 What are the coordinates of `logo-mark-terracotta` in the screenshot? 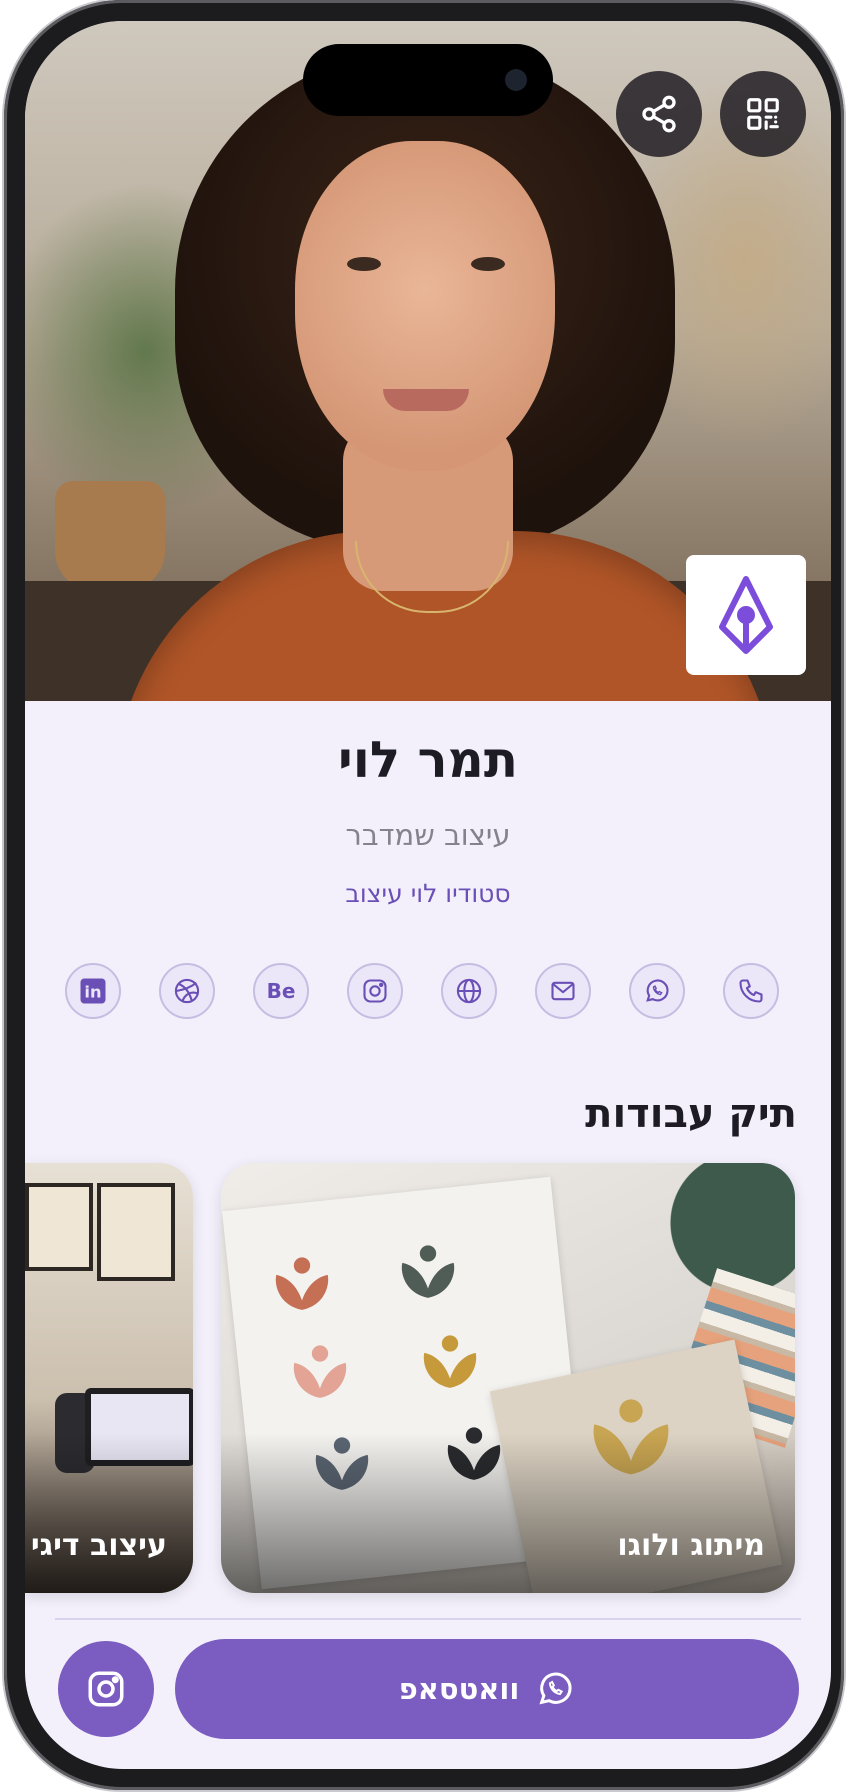 It's located at (302, 1283).